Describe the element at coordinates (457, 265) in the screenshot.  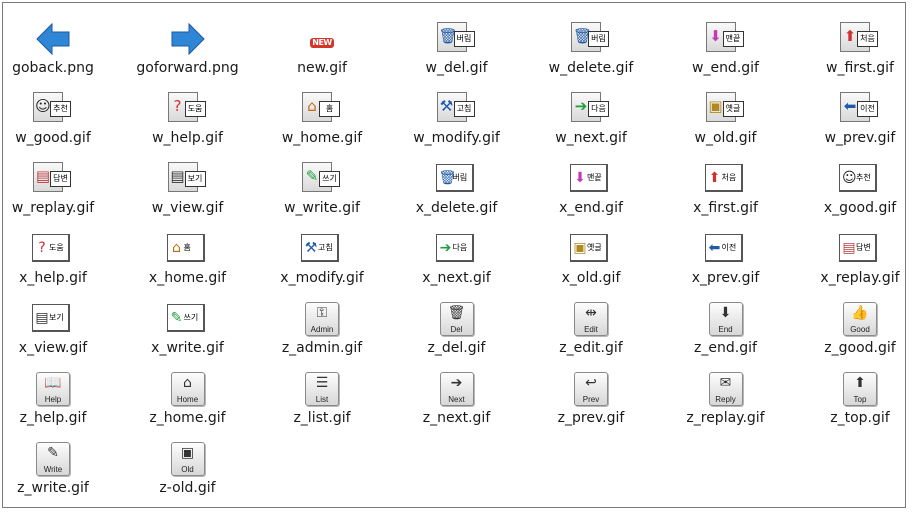
I see `file-item: ➔ 다음 x_next.gif` at that location.